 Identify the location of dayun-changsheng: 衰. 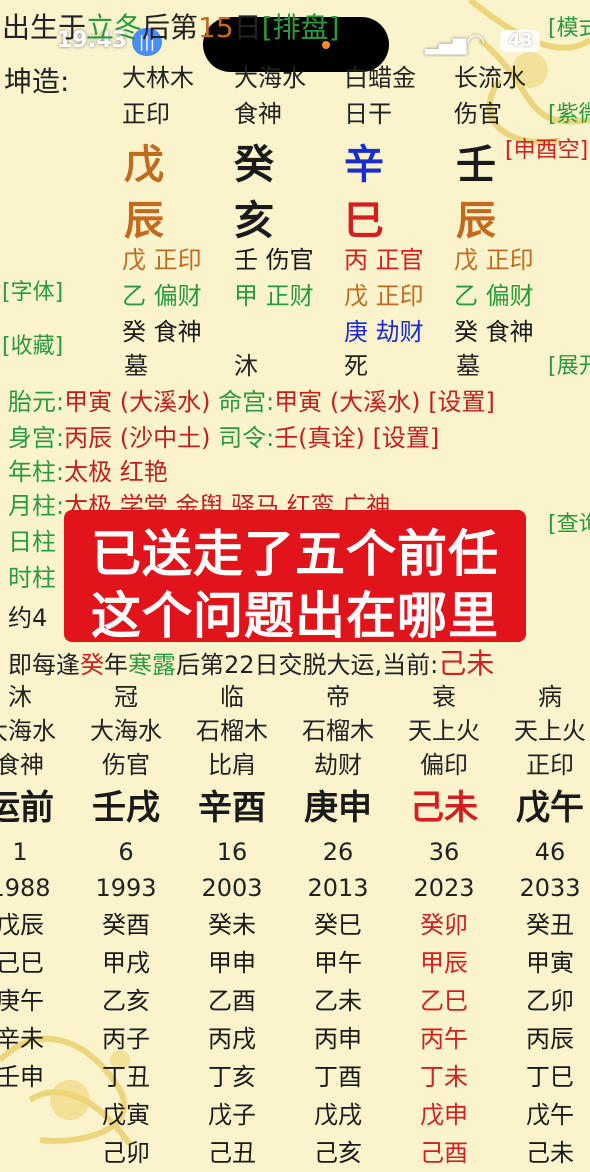
(444, 697).